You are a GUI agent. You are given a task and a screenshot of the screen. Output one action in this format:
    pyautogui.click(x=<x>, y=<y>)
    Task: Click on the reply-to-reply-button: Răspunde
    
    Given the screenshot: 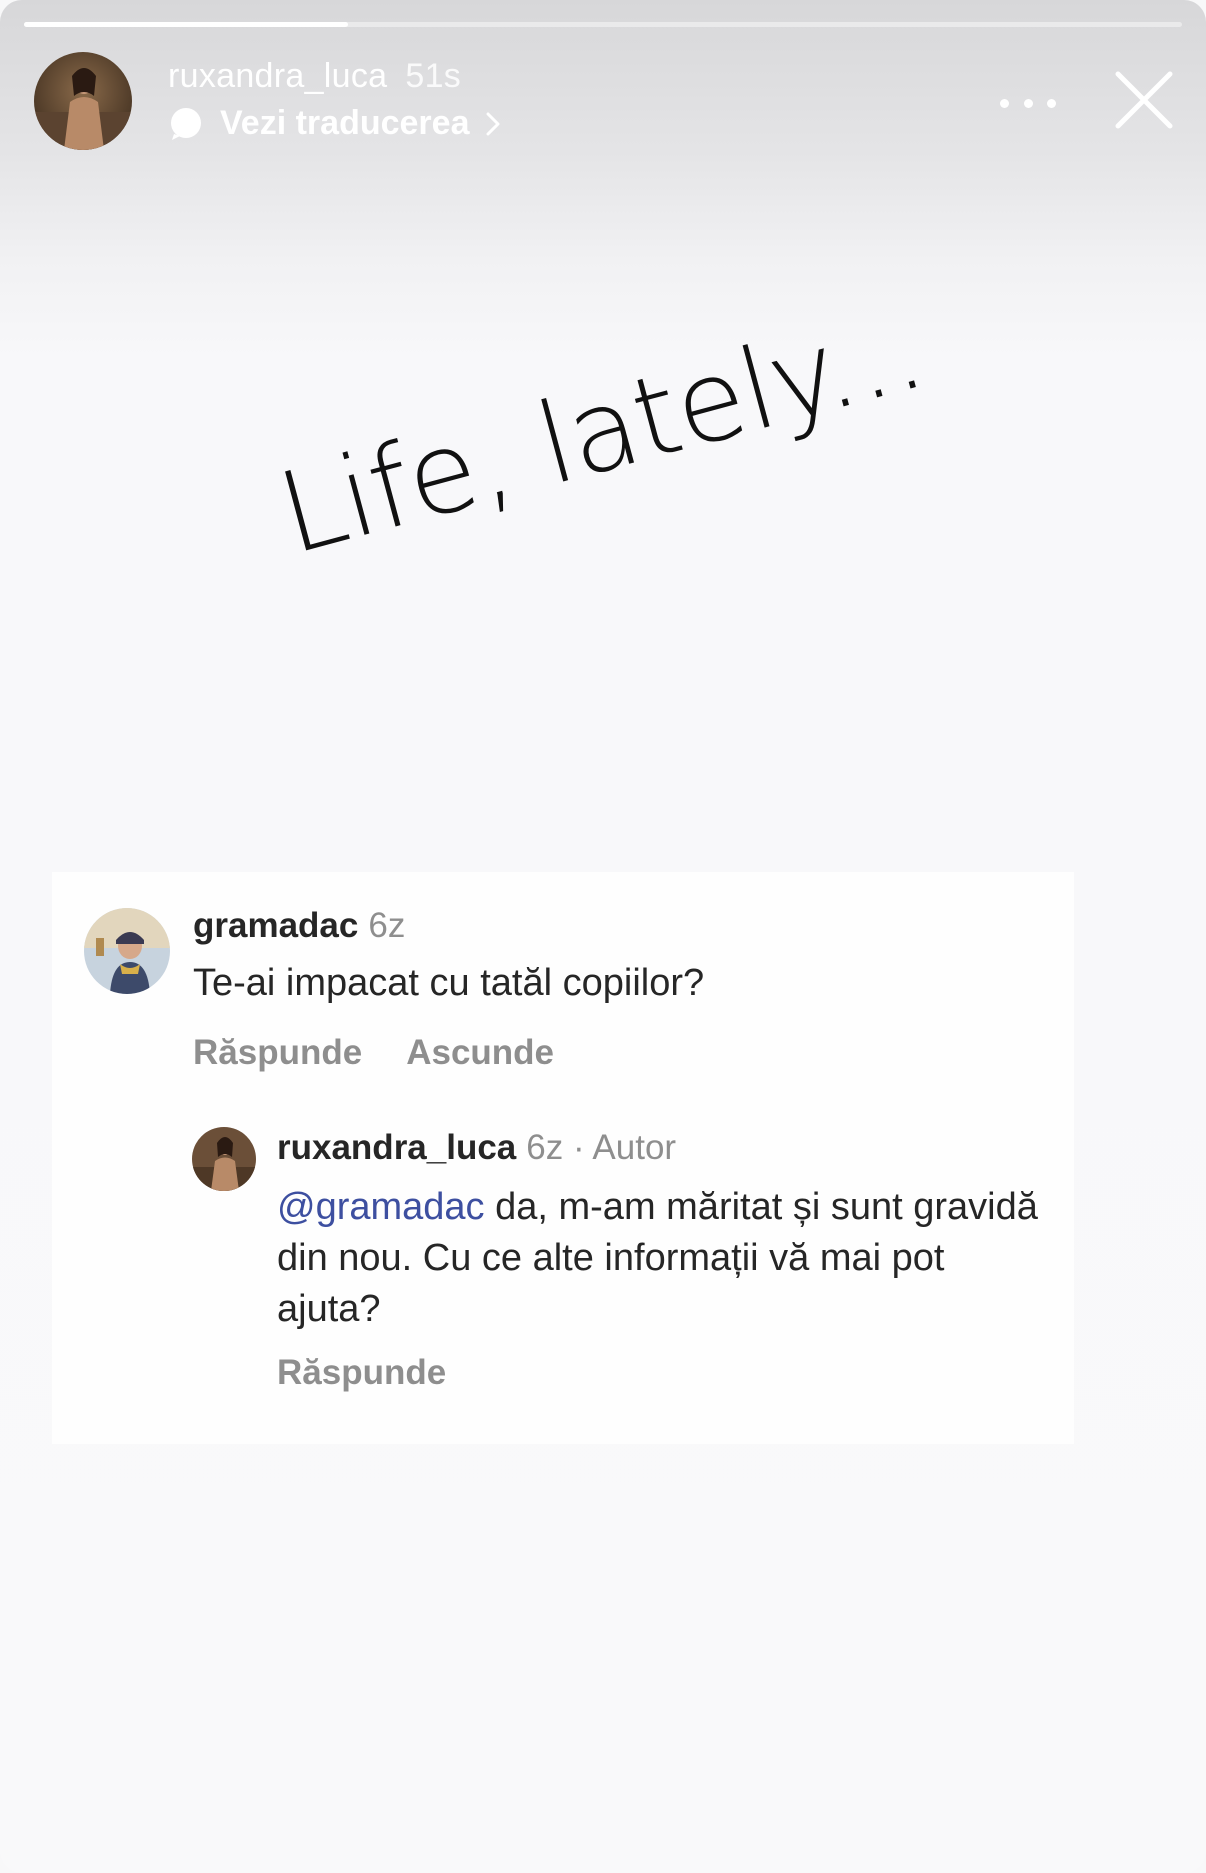 What is the action you would take?
    pyautogui.click(x=361, y=1373)
    